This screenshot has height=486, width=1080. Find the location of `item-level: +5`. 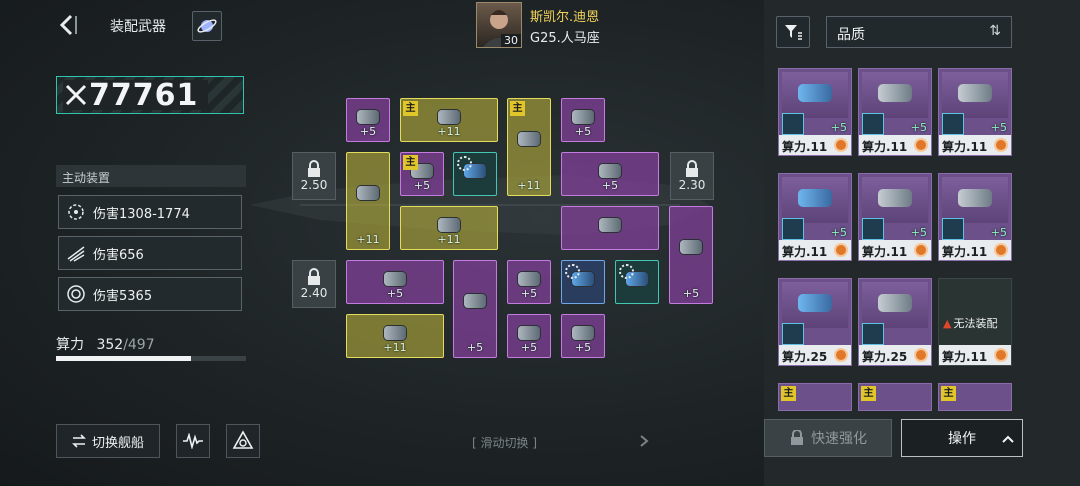

item-level: +5 is located at coordinates (918, 127).